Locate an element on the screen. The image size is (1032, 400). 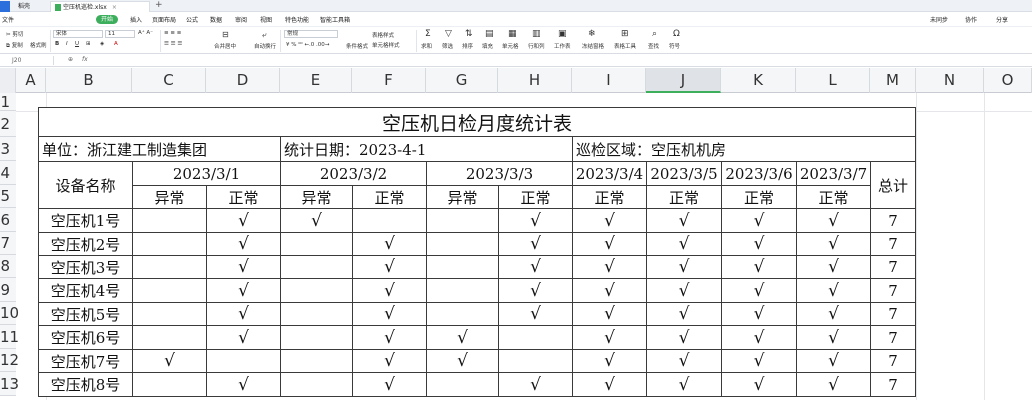
row-header-13: 13 is located at coordinates (9, 384).